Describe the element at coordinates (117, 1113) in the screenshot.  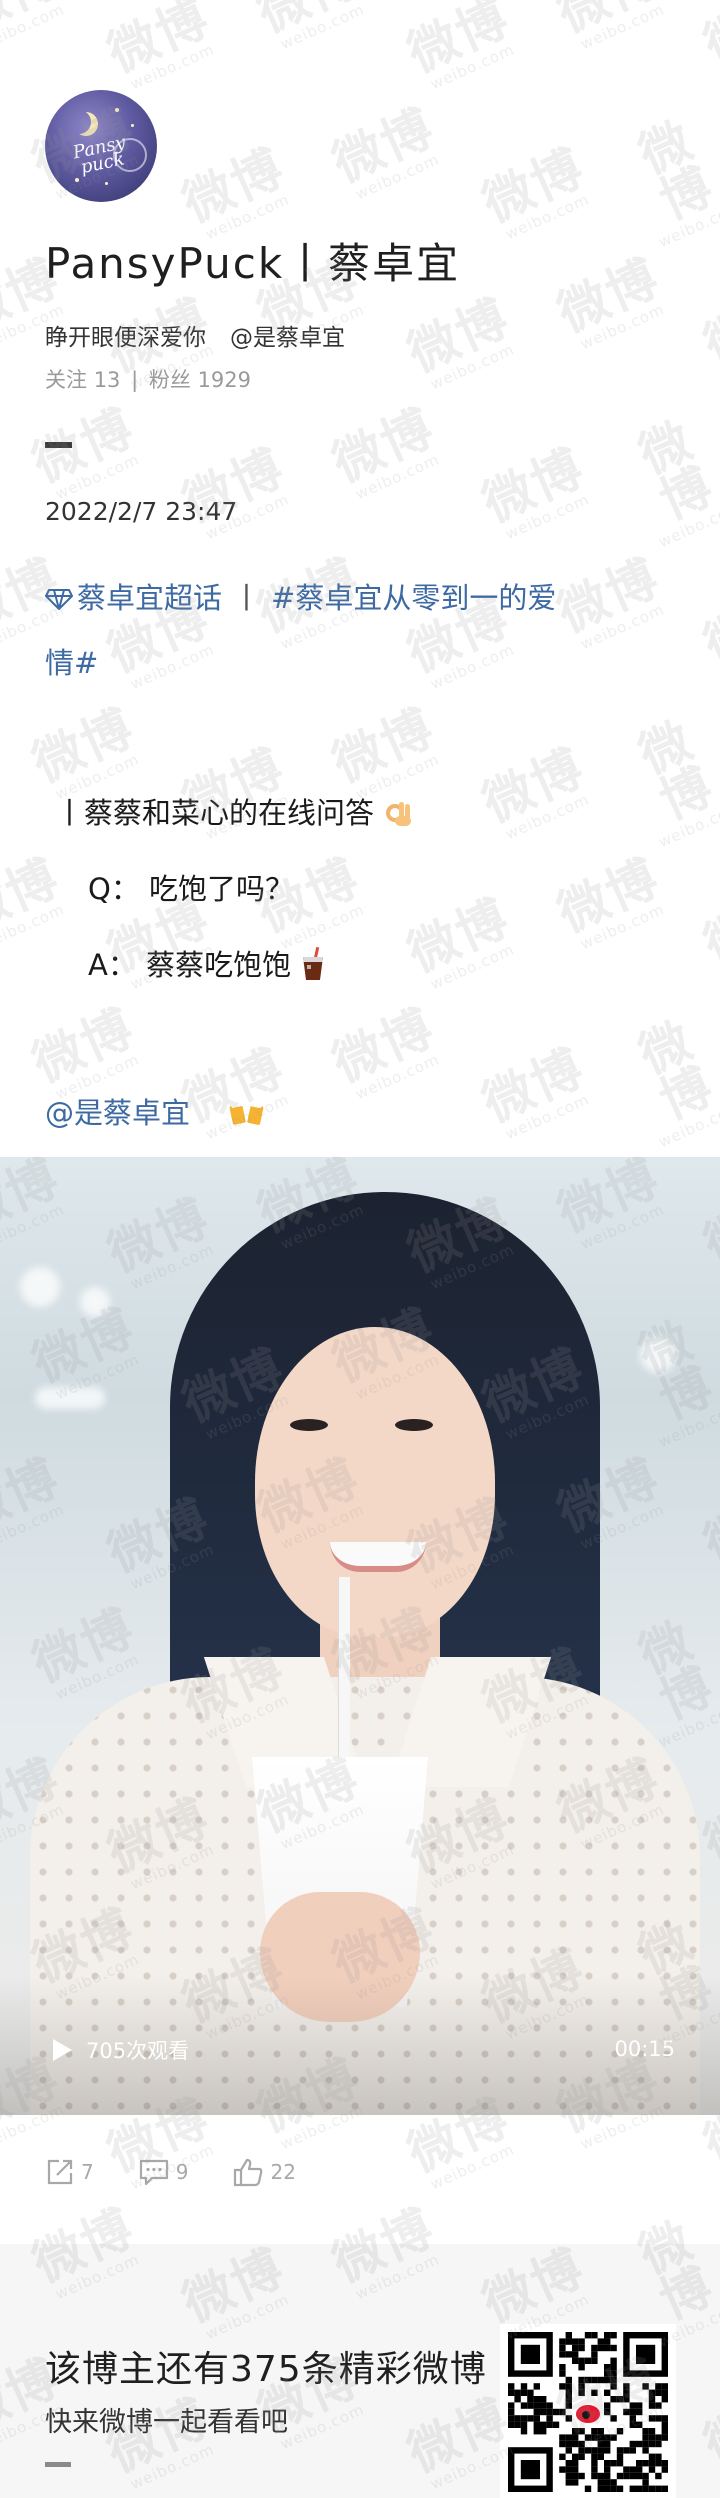
I see `mention-link: @是蔡卓宜` at that location.